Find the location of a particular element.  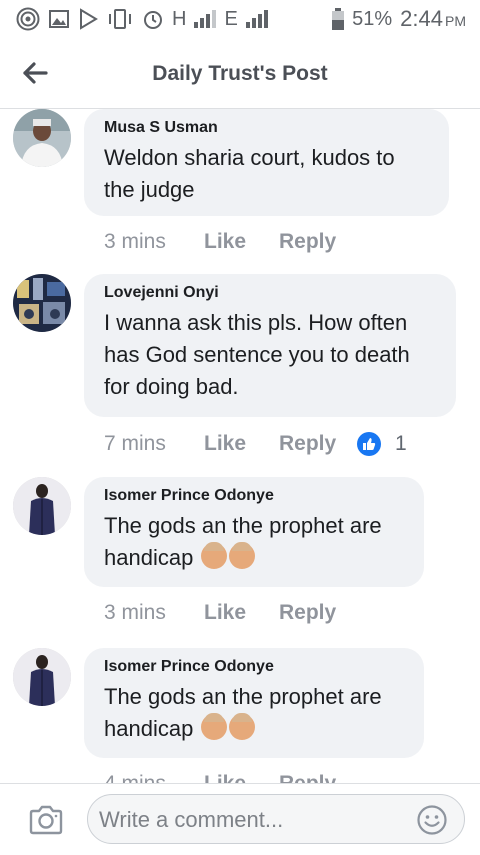

post-header: Daily Trust's Post is located at coordinates (240, 73).